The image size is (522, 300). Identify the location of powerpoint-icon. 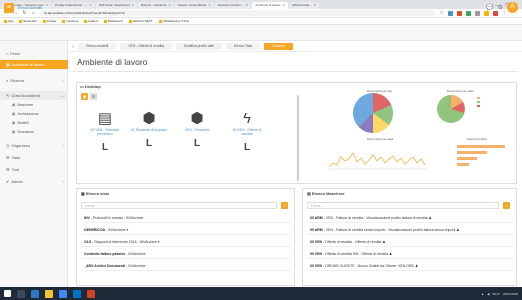
(91, 293).